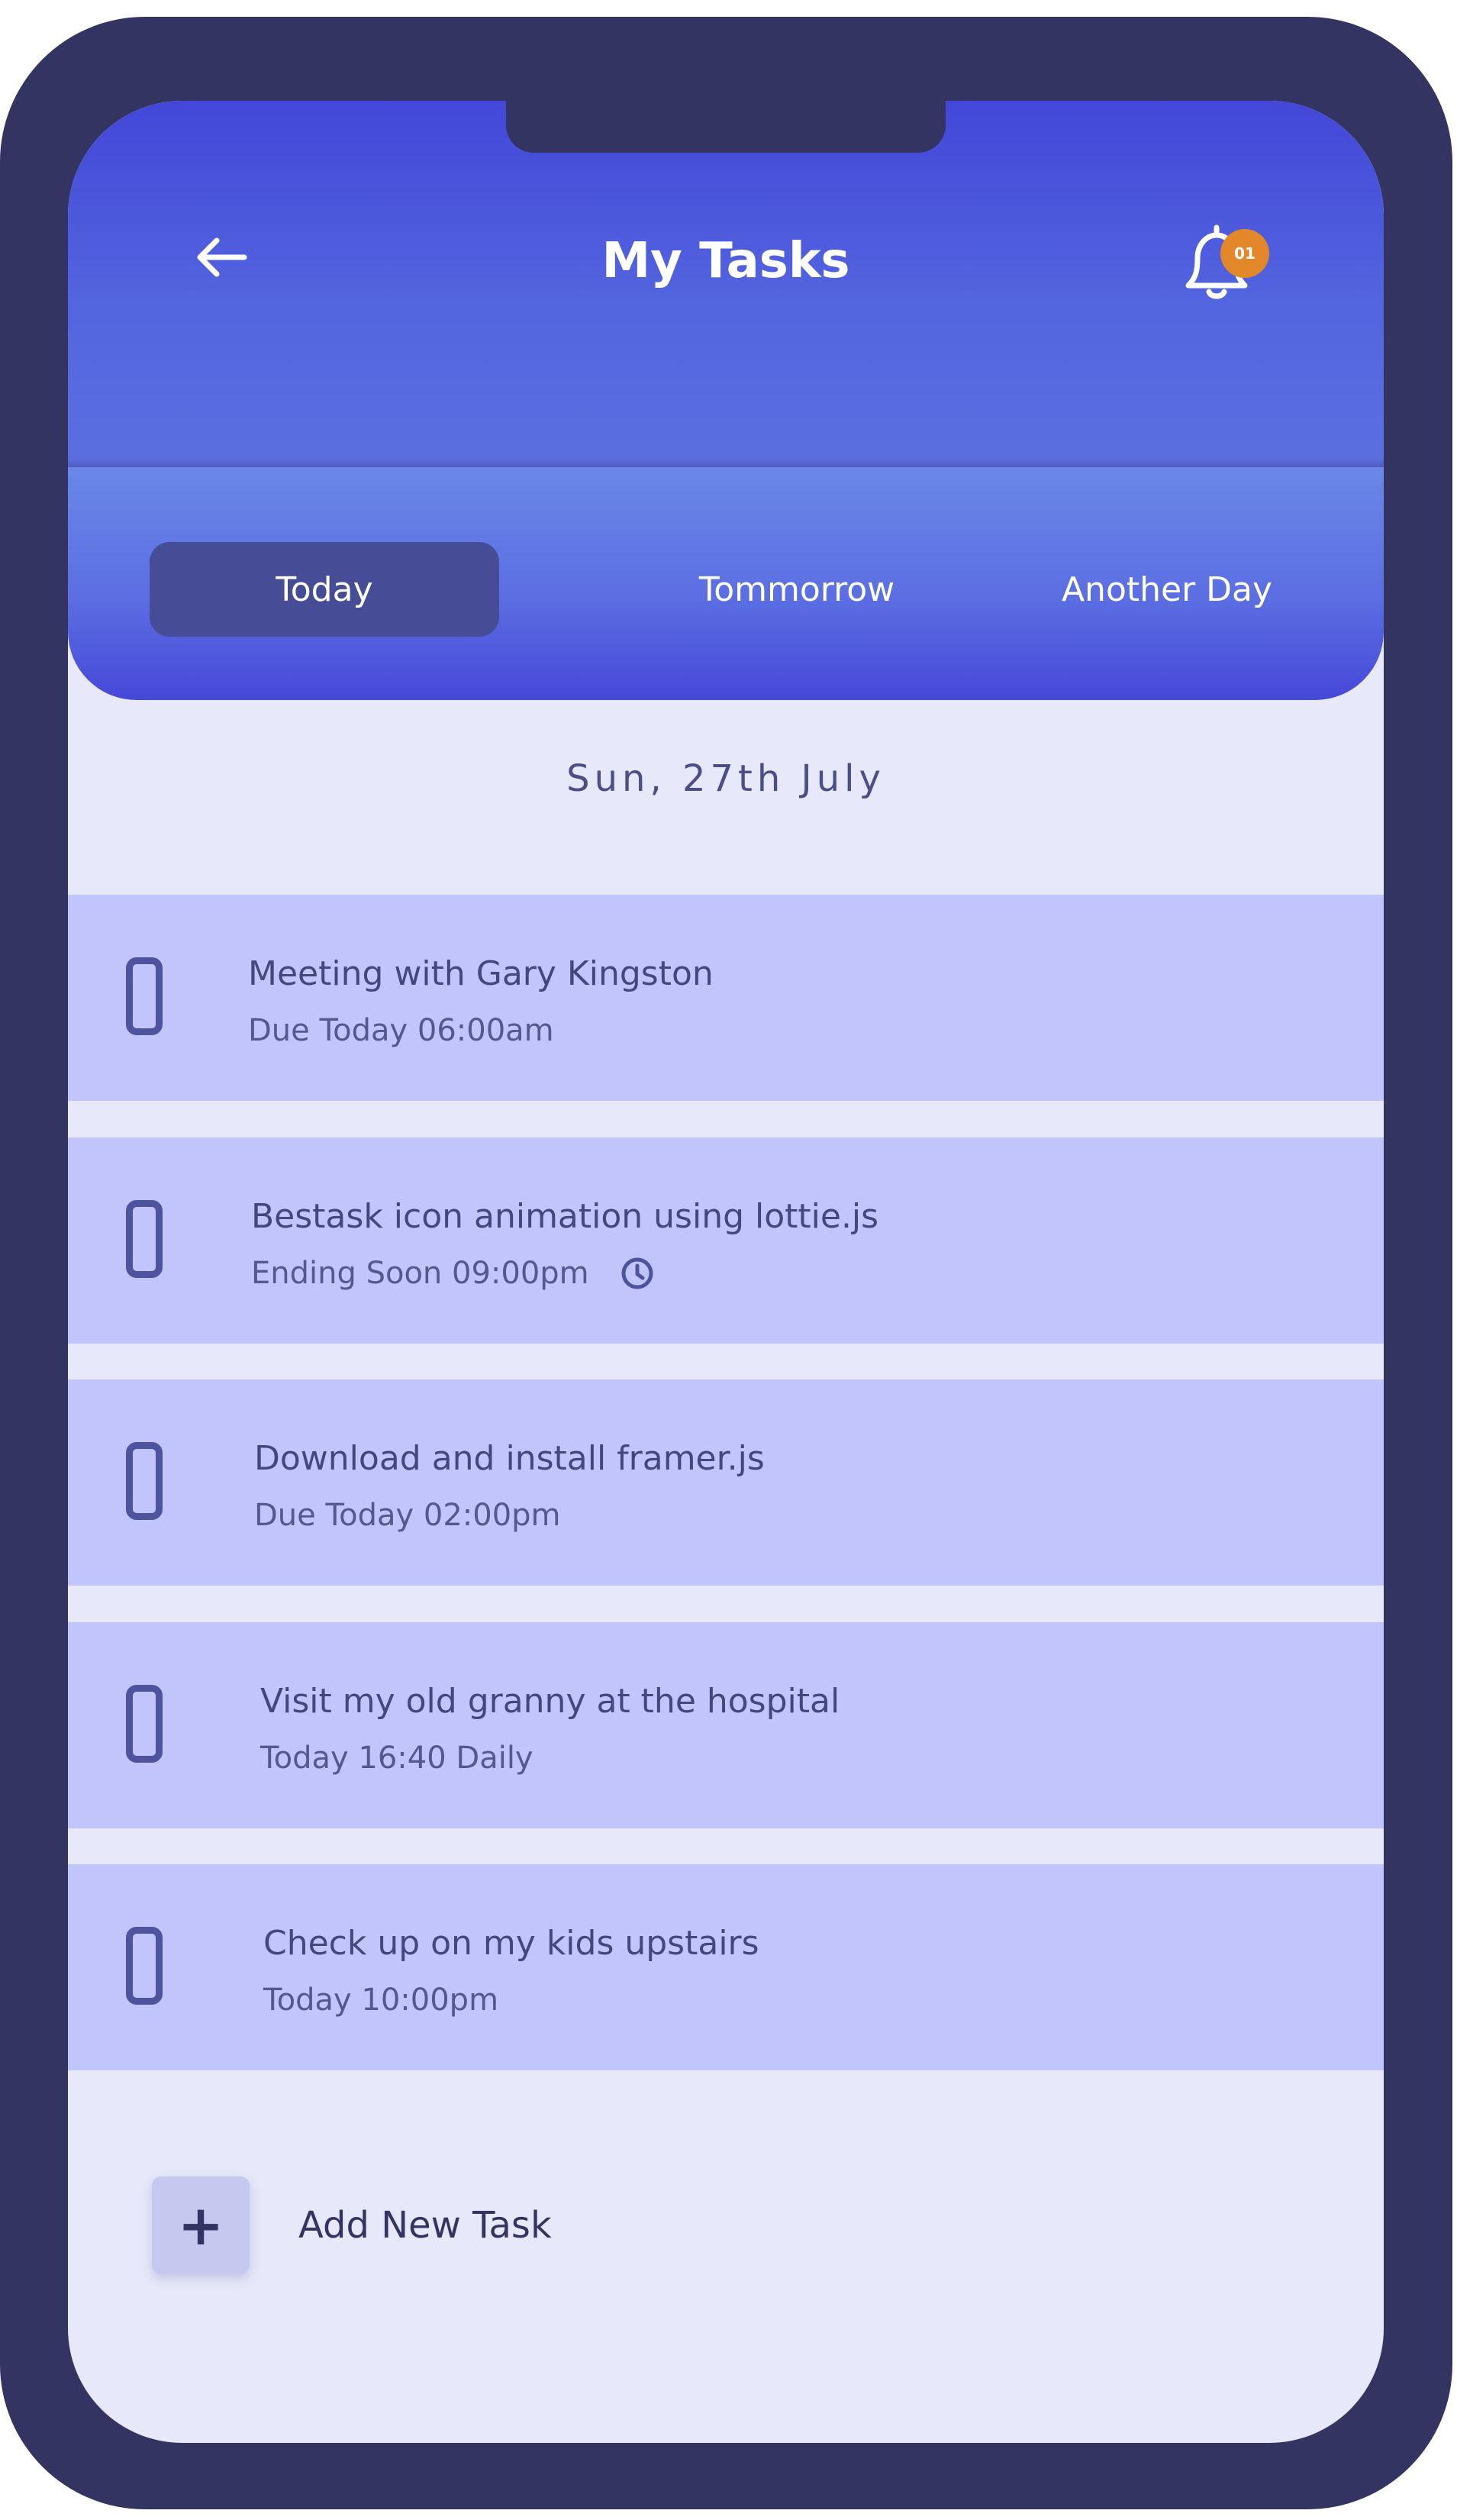 This screenshot has height=2520, width=1457. What do you see at coordinates (1244, 254) in the screenshot?
I see `notification-badge: 01` at bounding box center [1244, 254].